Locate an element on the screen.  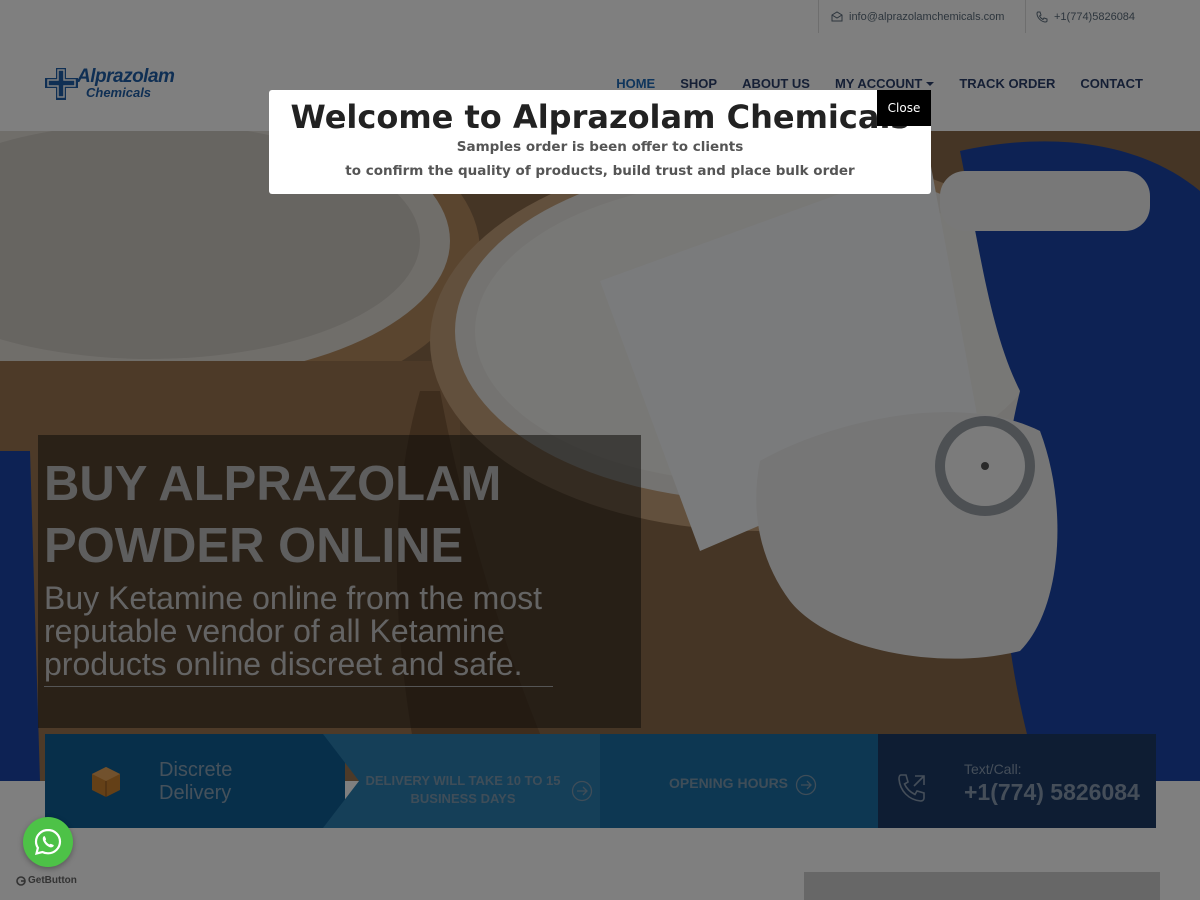
whatsapp-button is located at coordinates (48, 842).